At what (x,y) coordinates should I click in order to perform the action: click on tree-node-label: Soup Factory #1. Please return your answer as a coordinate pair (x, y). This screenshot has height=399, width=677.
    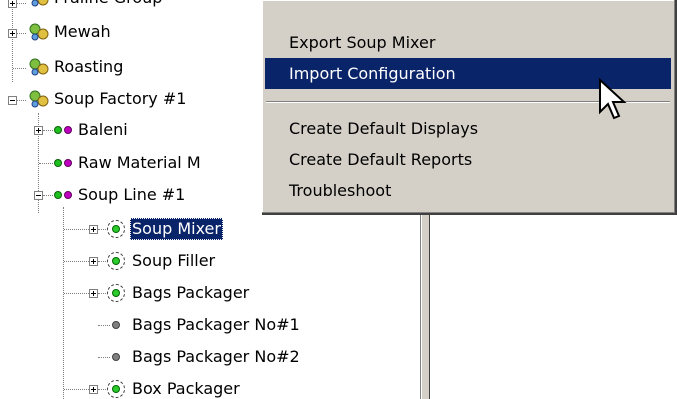
    Looking at the image, I should click on (120, 99).